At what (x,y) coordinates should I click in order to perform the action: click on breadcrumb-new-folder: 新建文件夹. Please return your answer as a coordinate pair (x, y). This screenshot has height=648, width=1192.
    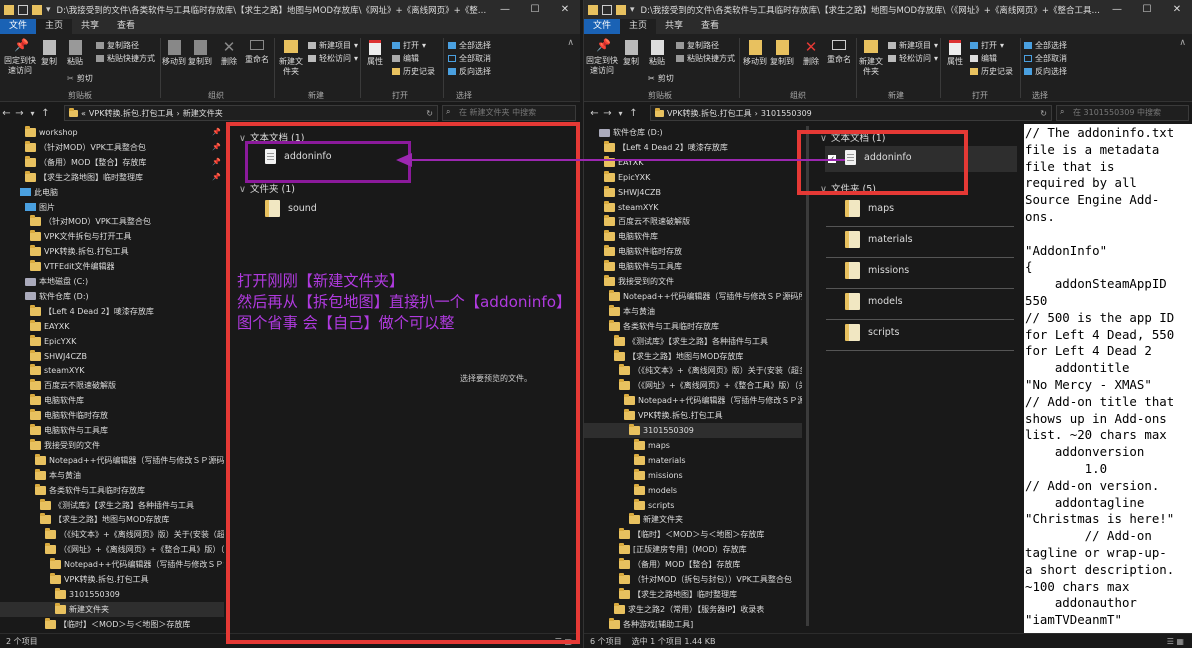
    Looking at the image, I should click on (203, 113).